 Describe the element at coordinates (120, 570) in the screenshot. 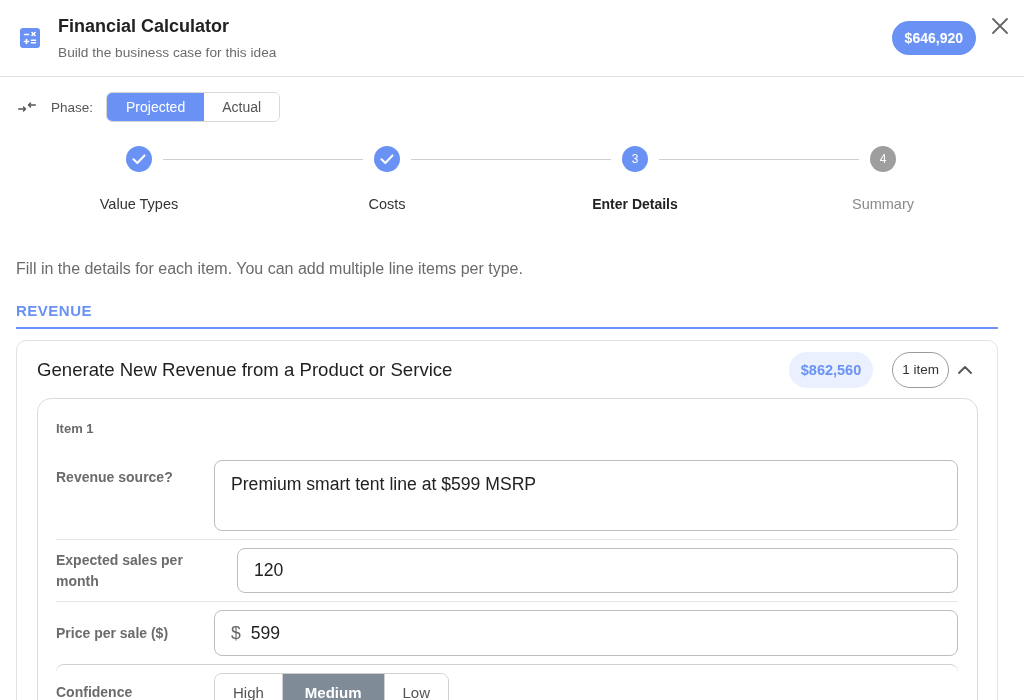

I see `field-label: Expected sales per month` at that location.